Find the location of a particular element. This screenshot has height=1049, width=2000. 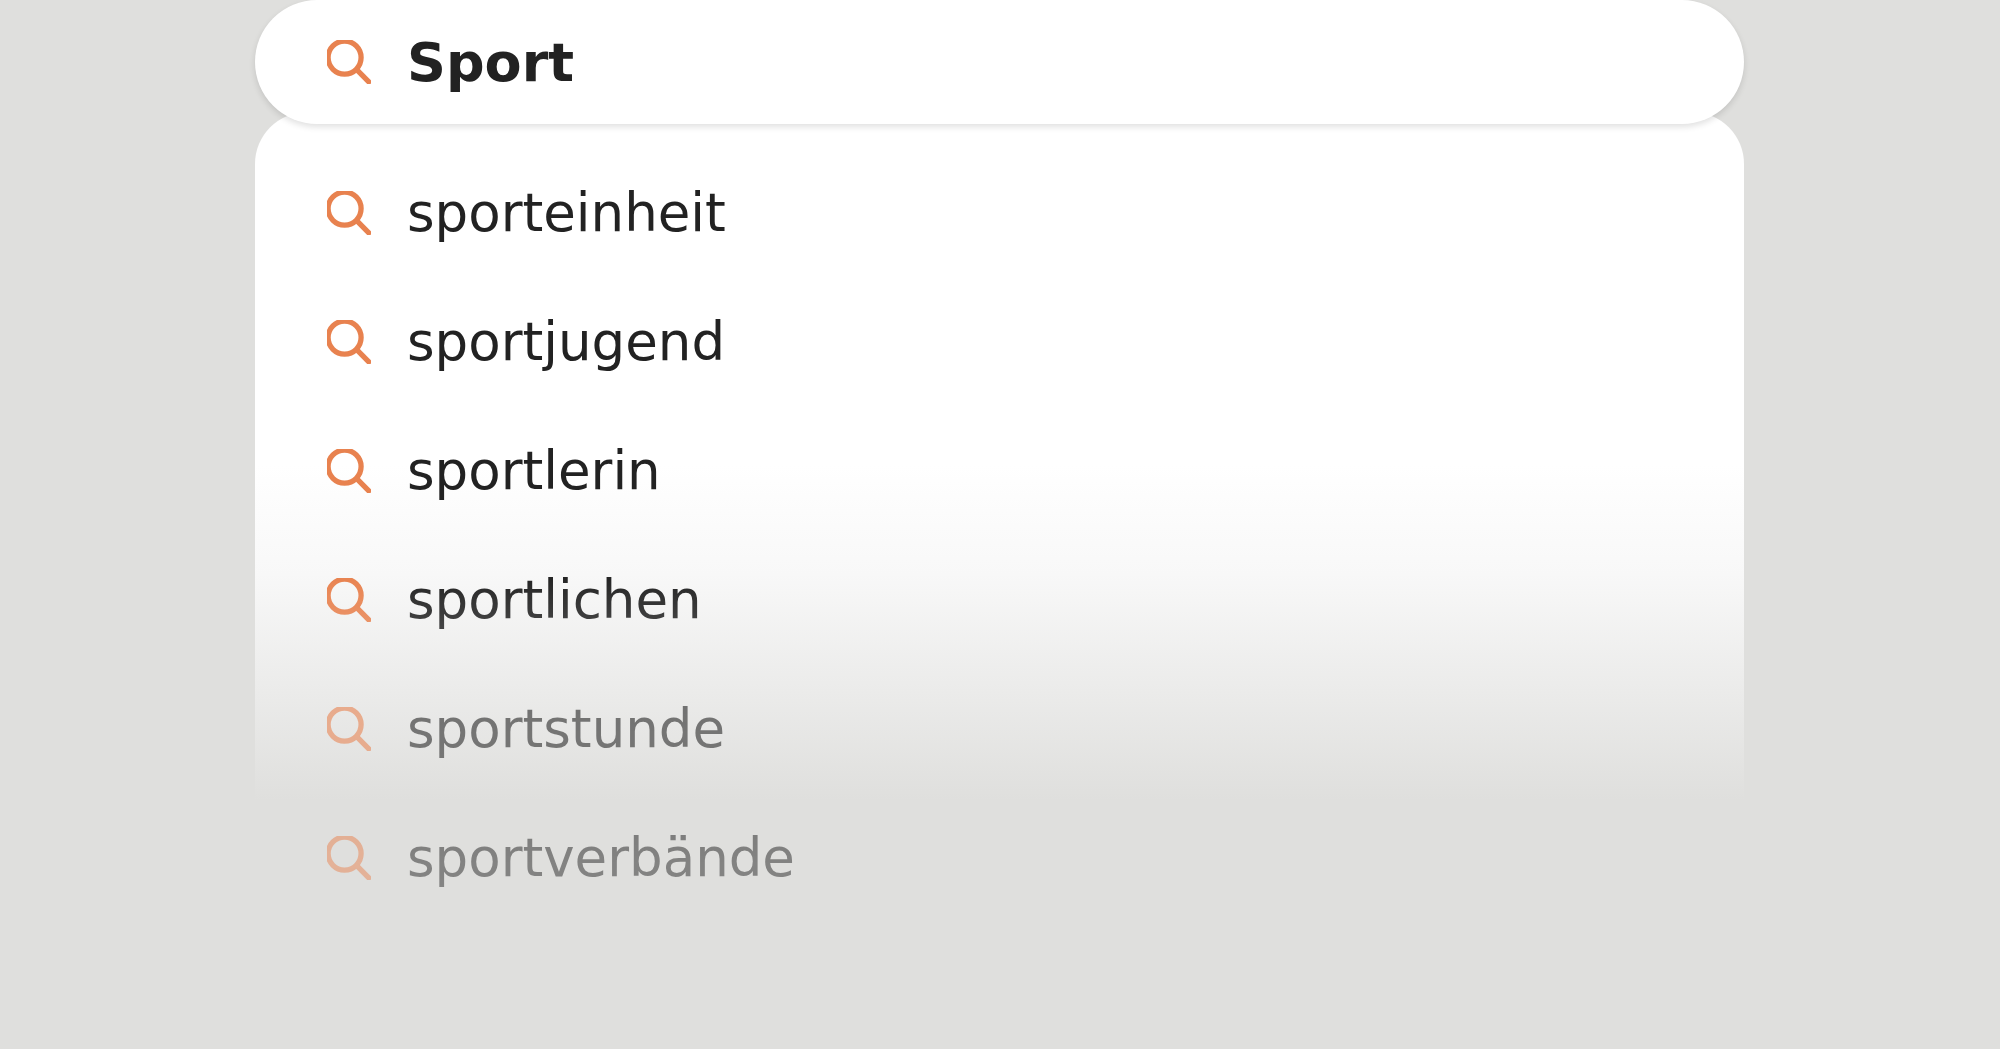

search-bar: Sport is located at coordinates (999, 62).